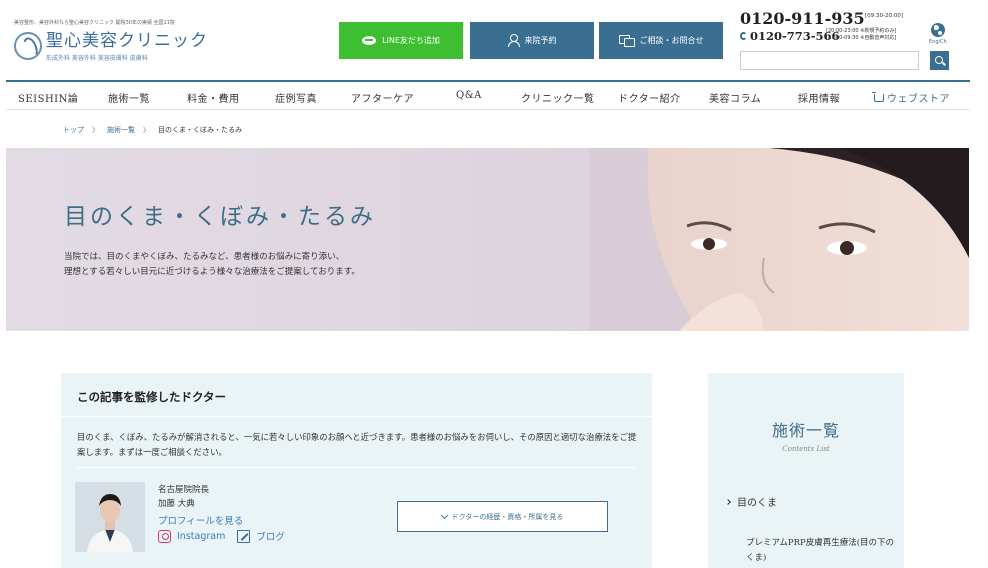  What do you see at coordinates (152, 397) in the screenshot?
I see `supervising-doctor-heading: この記事を監修したドクター` at bounding box center [152, 397].